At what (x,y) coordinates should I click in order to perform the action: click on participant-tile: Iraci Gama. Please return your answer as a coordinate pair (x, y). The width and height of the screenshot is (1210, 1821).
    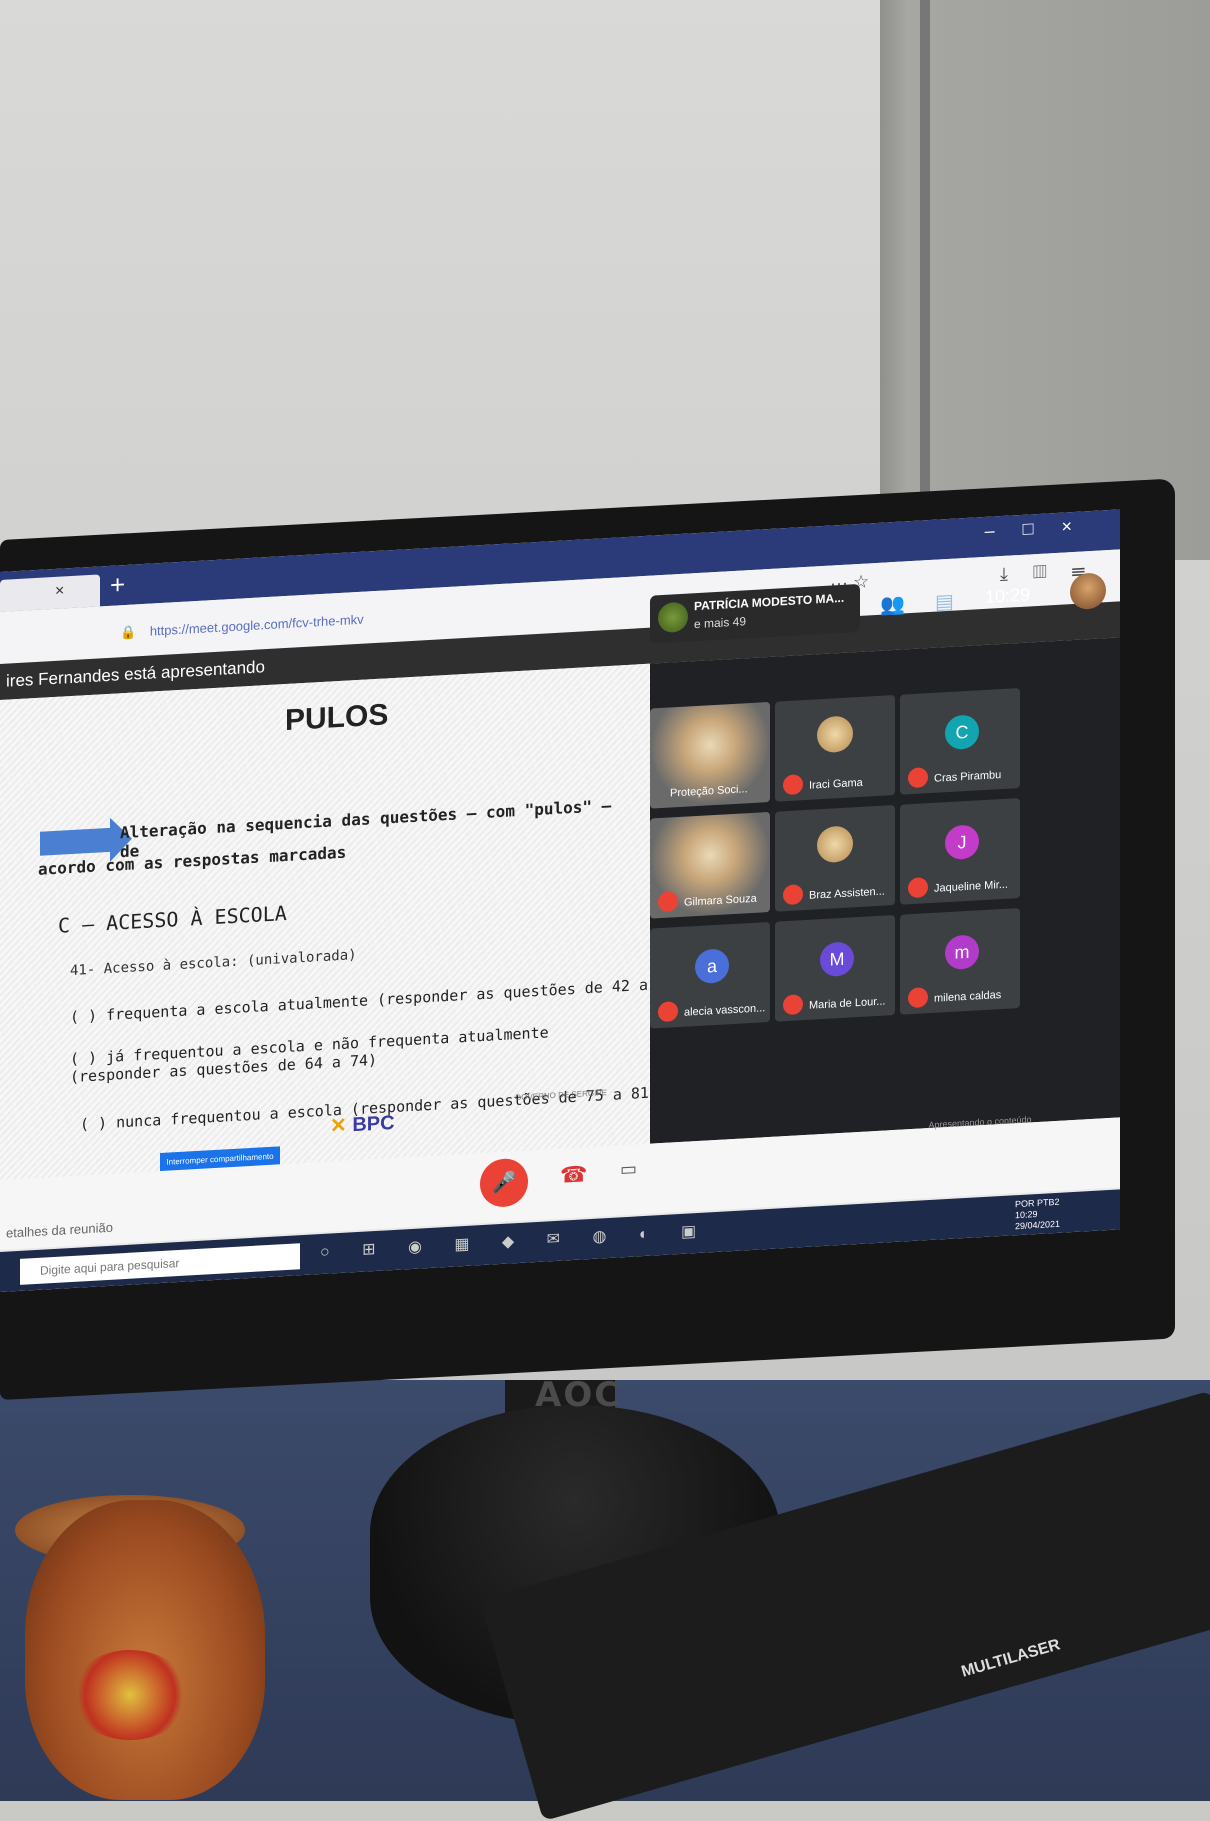
    Looking at the image, I should click on (835, 748).